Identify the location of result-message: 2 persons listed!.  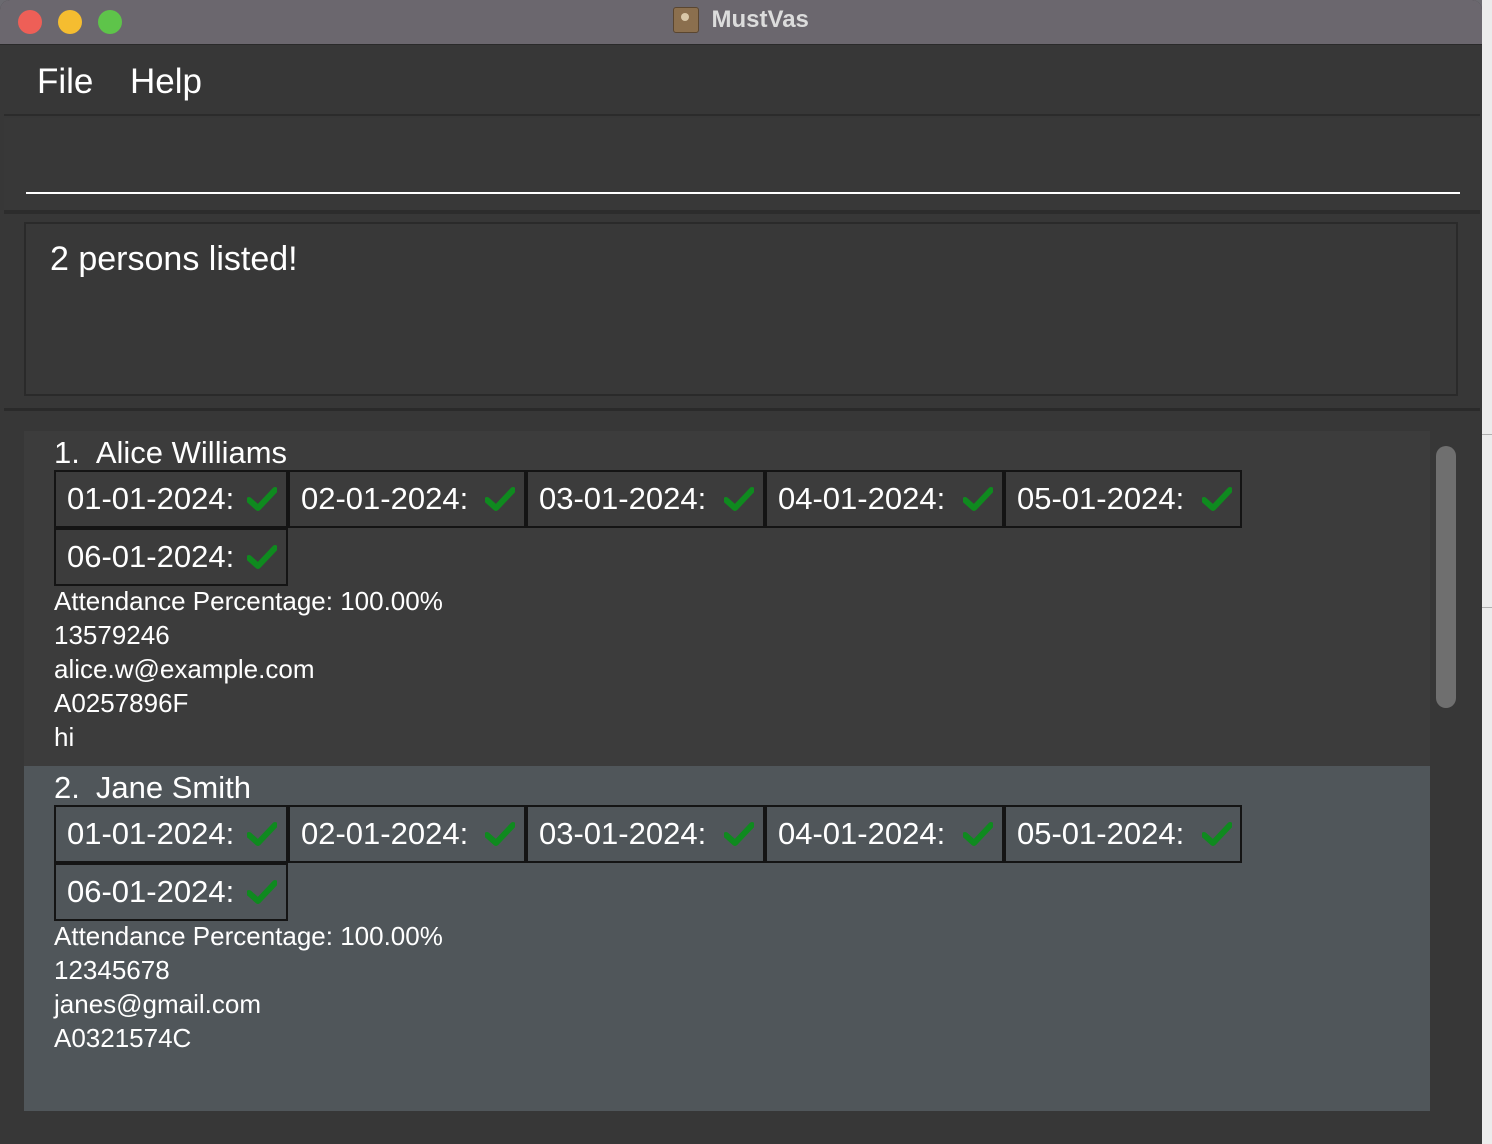
(174, 259).